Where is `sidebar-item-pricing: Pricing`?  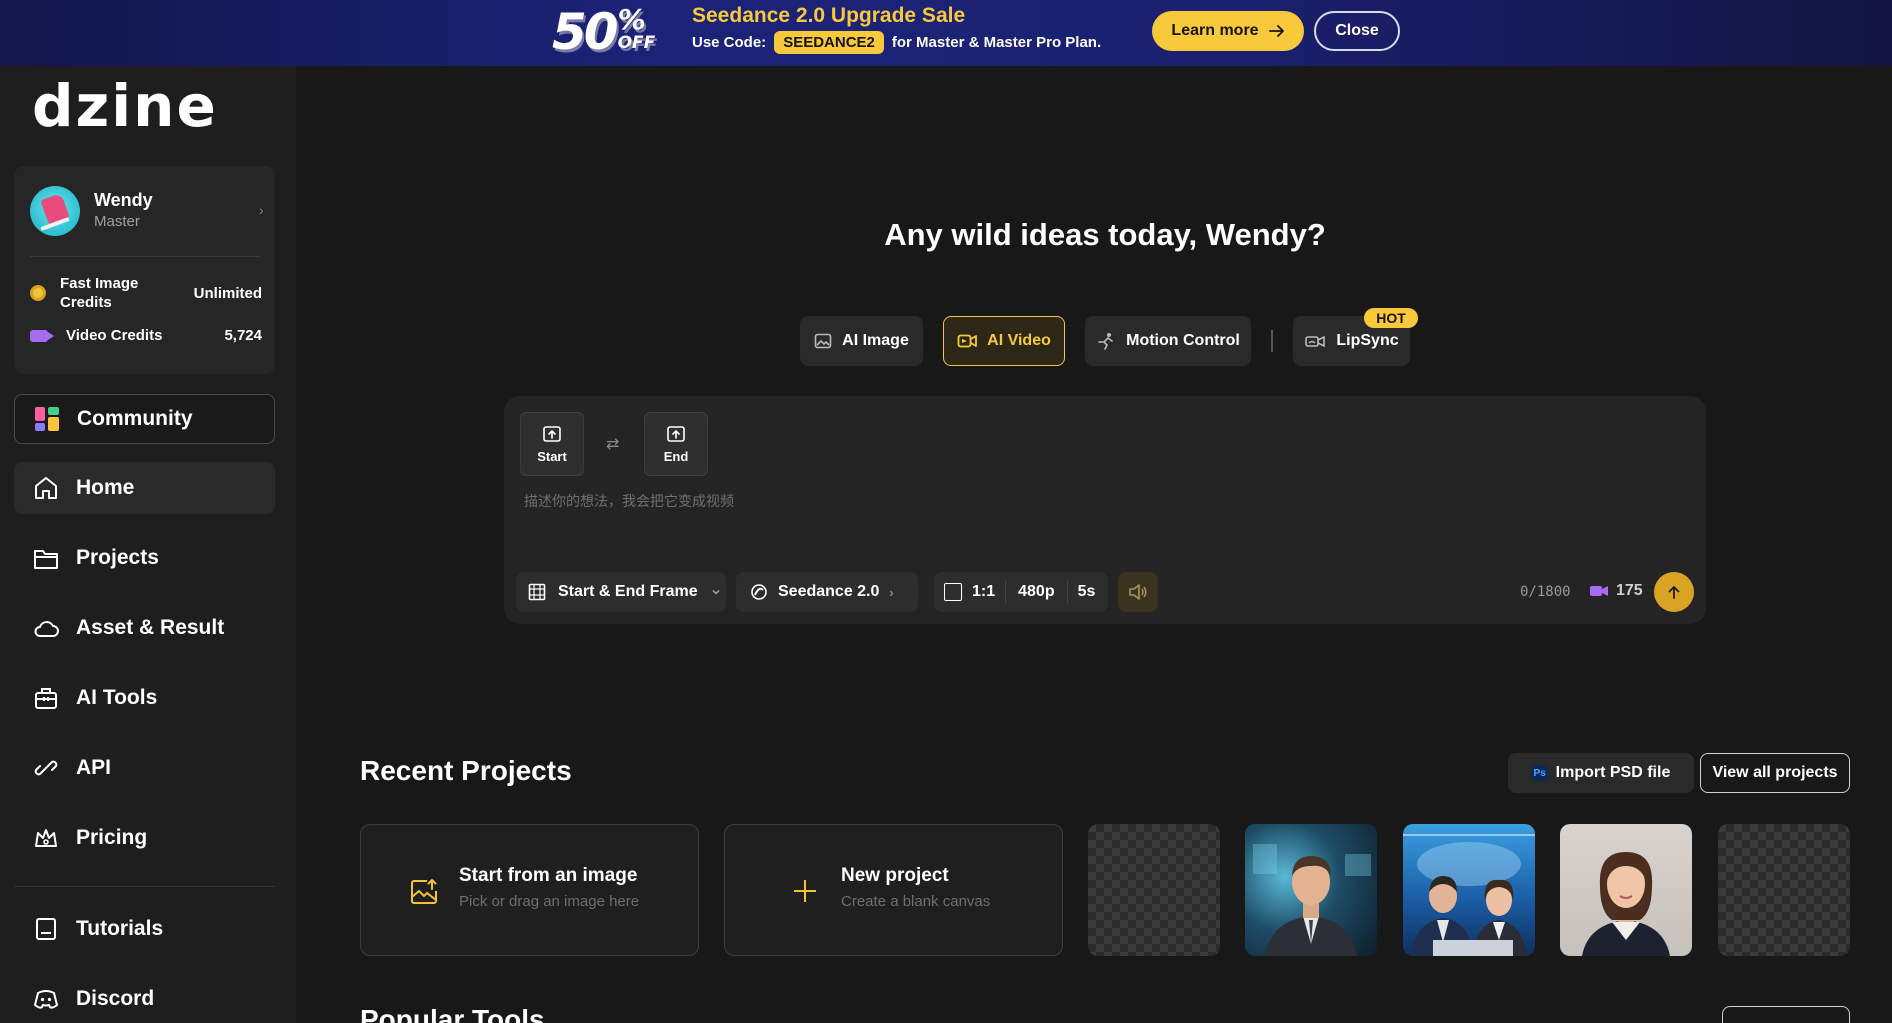
sidebar-item-pricing: Pricing is located at coordinates (144, 838).